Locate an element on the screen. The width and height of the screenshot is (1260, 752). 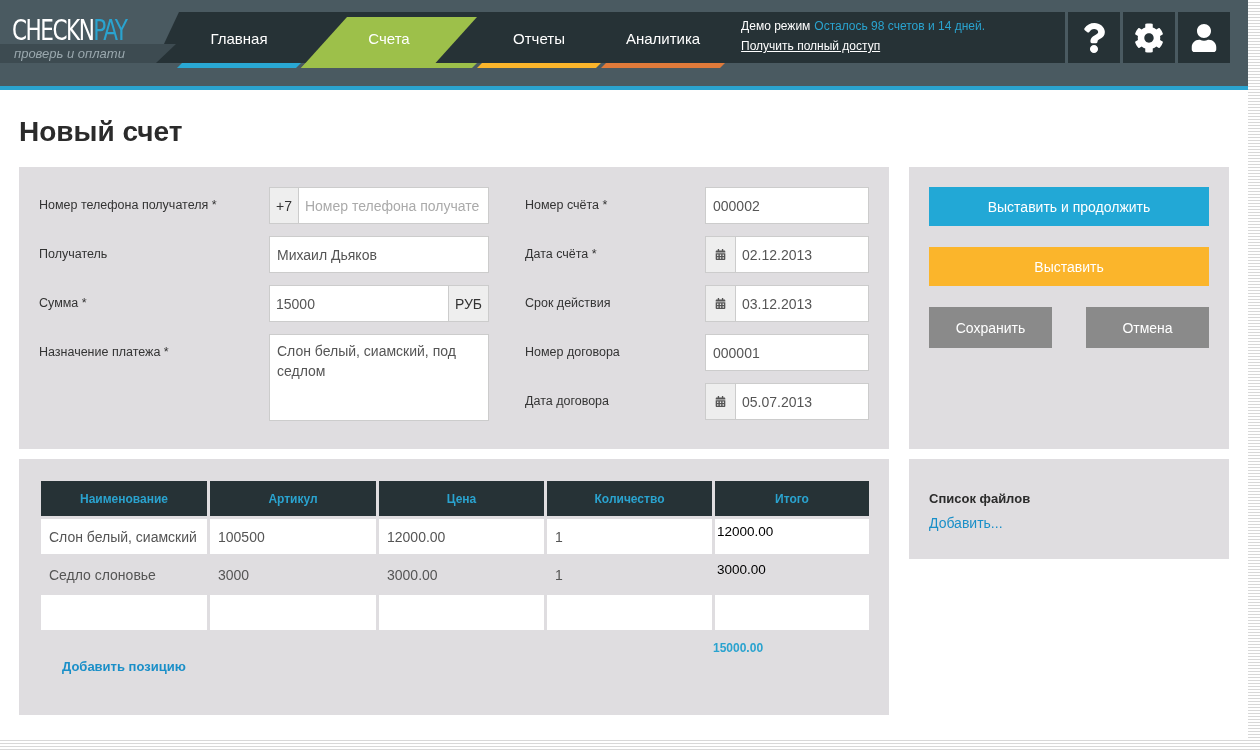
field-label: Дата договора is located at coordinates (567, 401).